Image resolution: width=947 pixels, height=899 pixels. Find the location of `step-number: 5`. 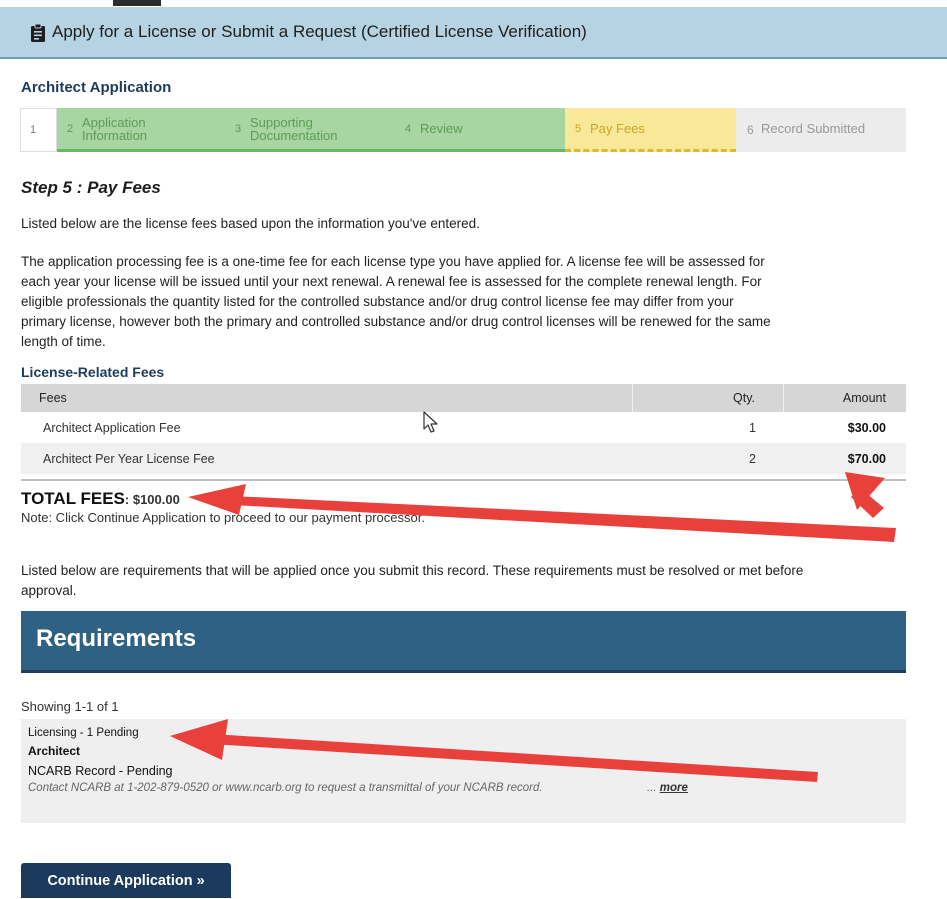

step-number: 5 is located at coordinates (578, 129).